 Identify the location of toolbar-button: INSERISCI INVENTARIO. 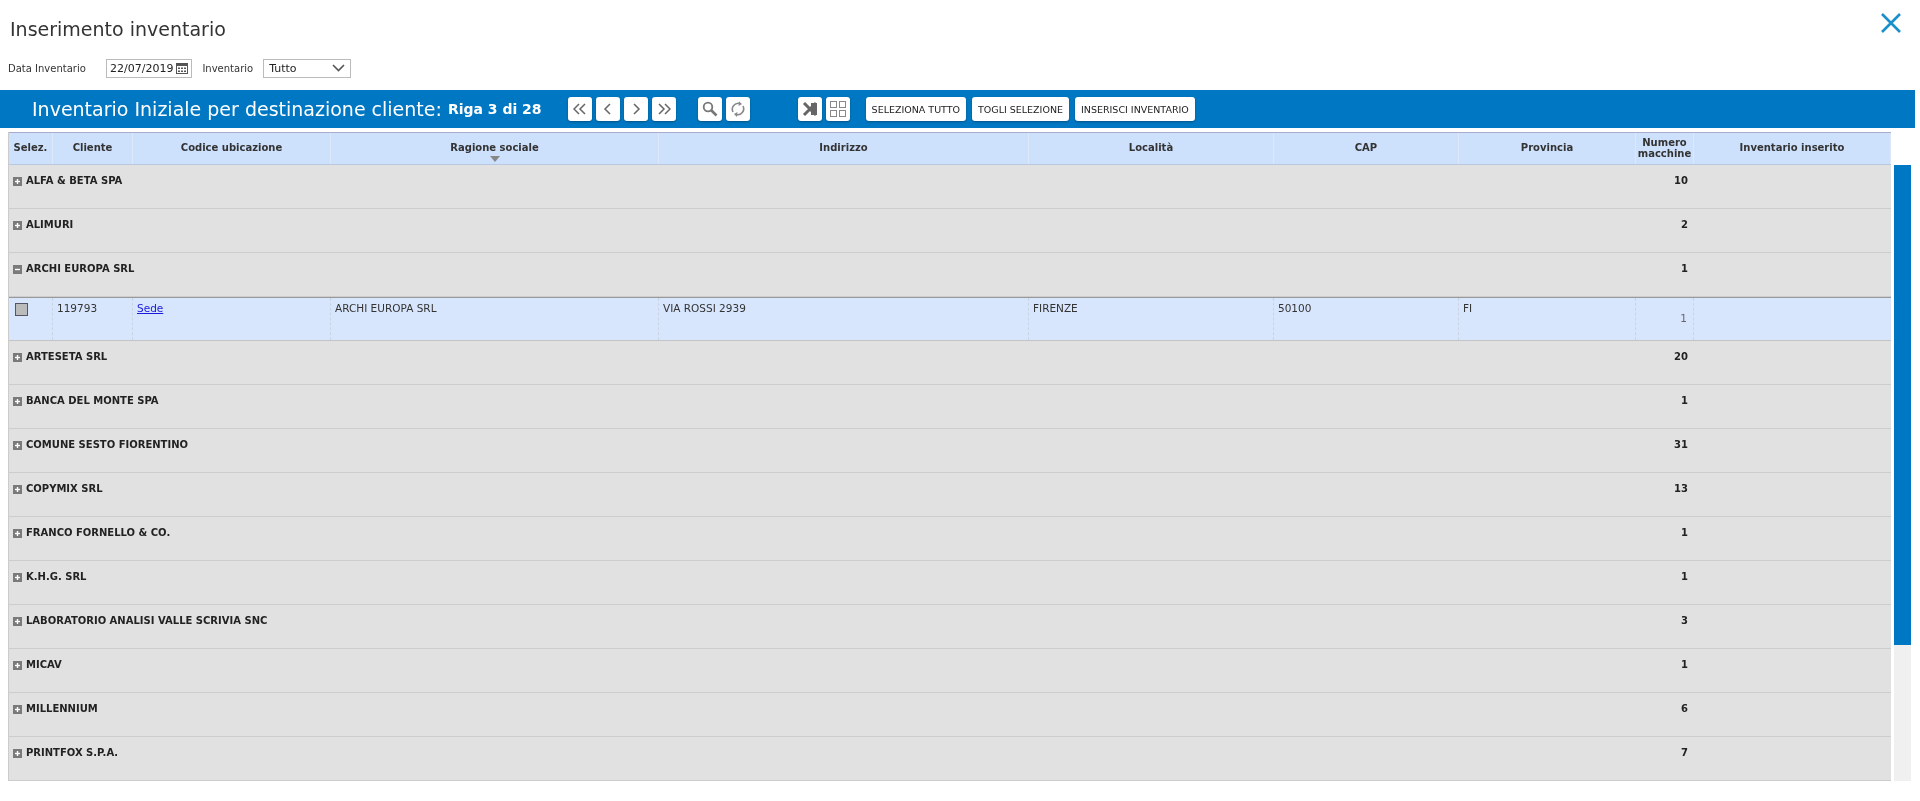
(1135, 109).